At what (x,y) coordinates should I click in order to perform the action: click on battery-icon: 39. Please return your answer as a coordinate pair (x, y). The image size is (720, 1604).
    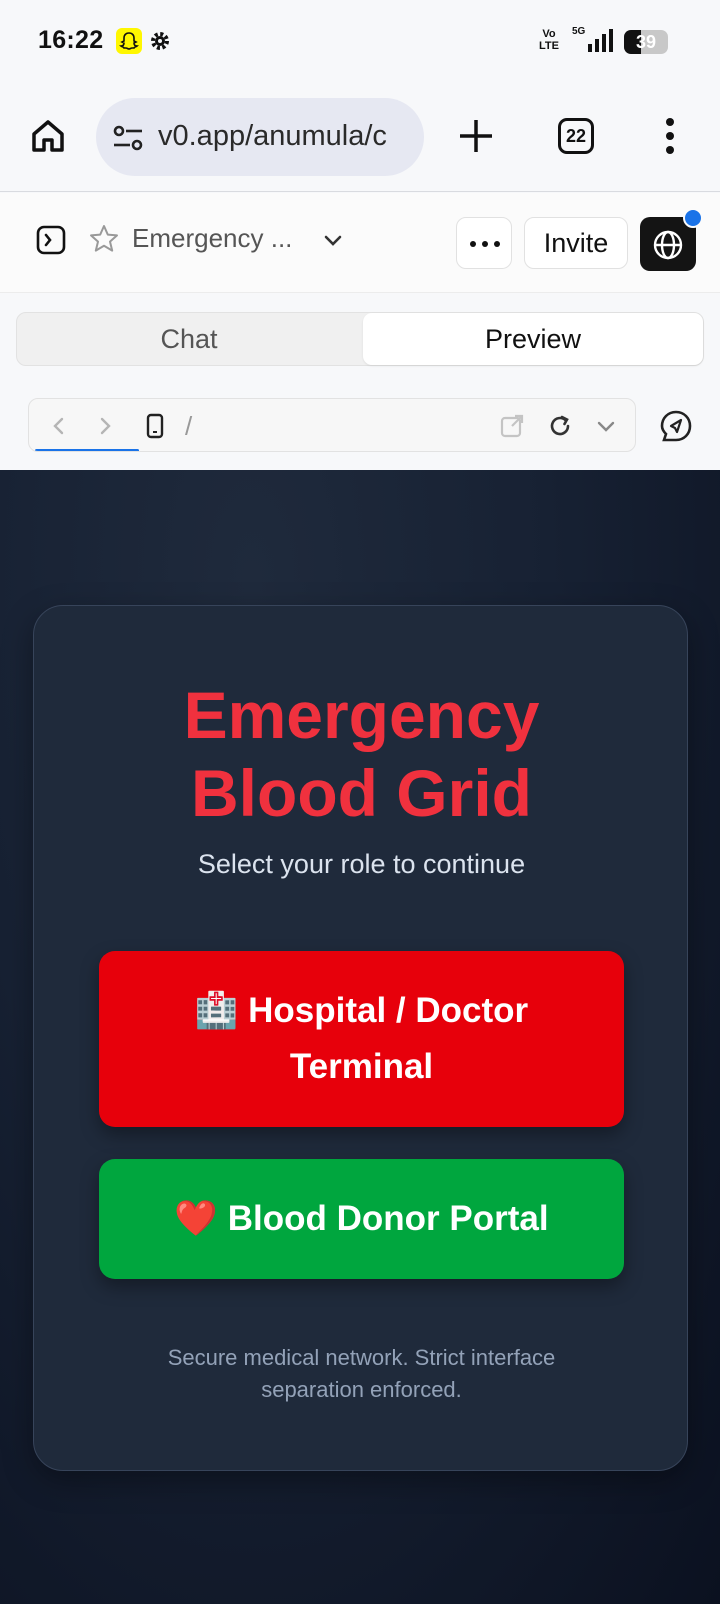
    Looking at the image, I should click on (646, 42).